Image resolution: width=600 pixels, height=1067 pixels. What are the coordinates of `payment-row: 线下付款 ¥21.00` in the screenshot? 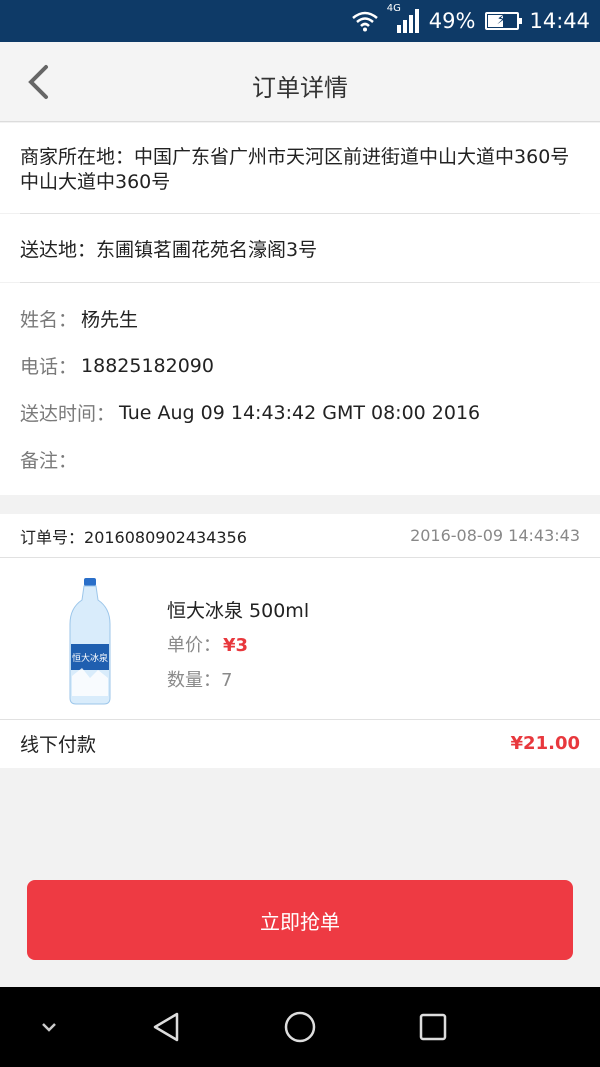 It's located at (300, 743).